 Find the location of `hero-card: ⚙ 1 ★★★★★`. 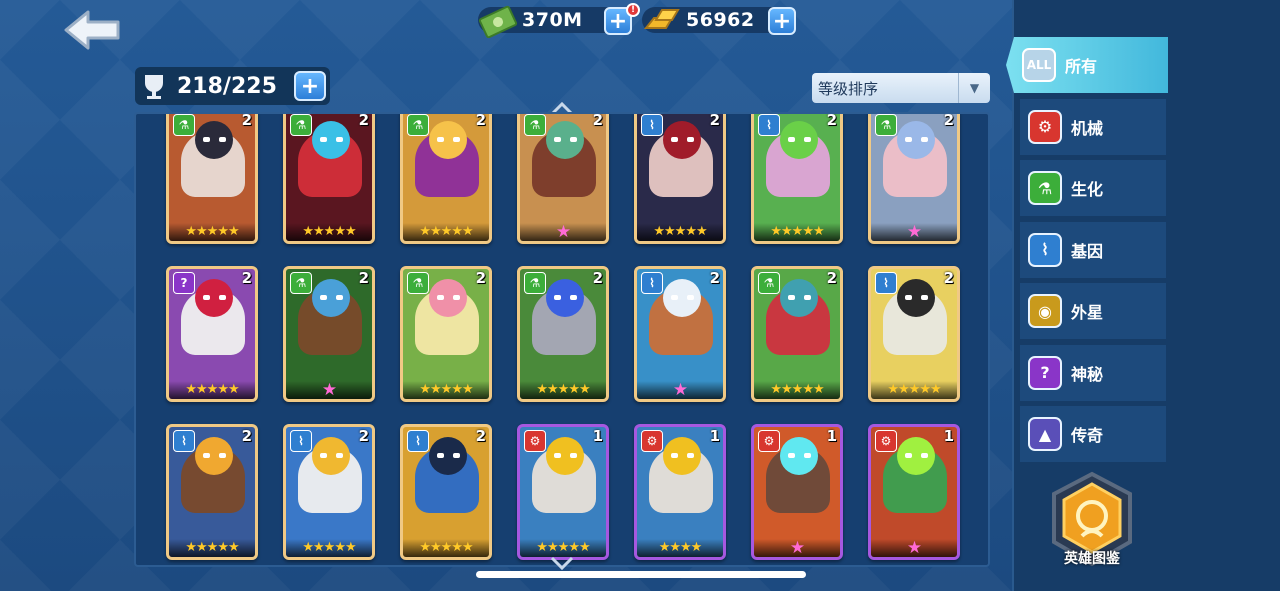

hero-card: ⚙ 1 ★★★★★ is located at coordinates (563, 492).